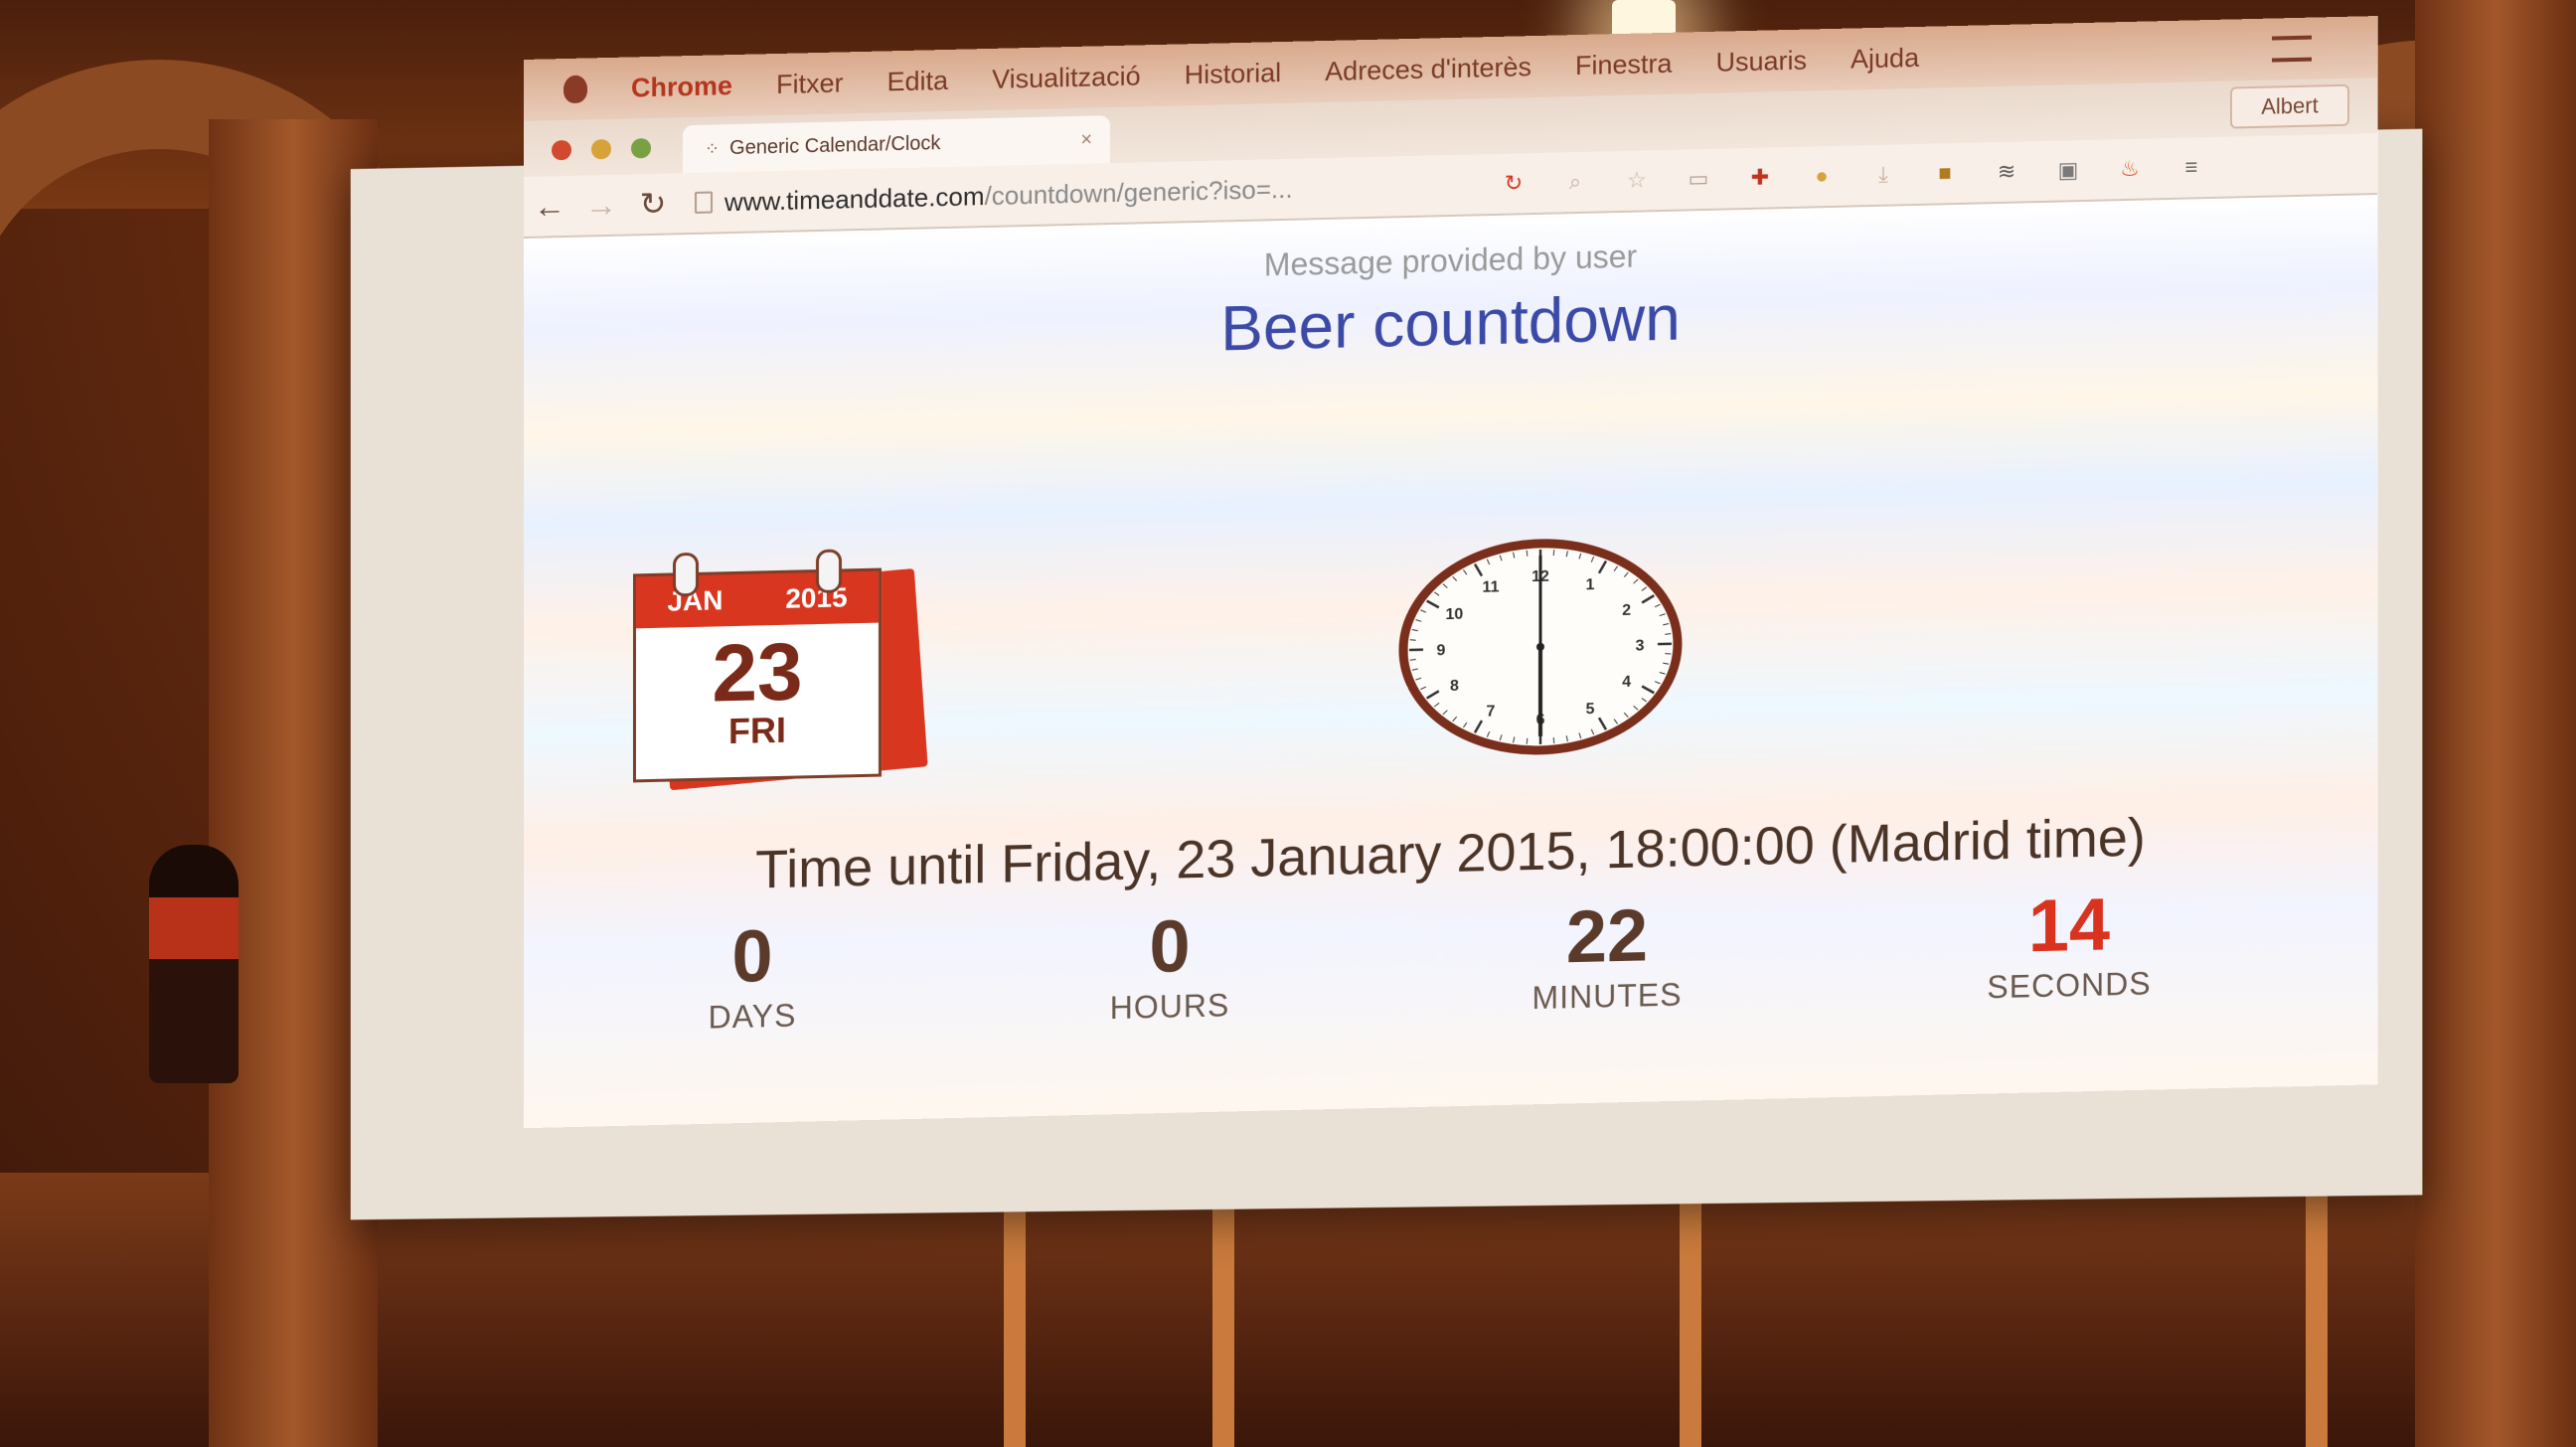 The image size is (2576, 1447). Describe the element at coordinates (1454, 687) in the screenshot. I see `clock-numeral: 8` at that location.